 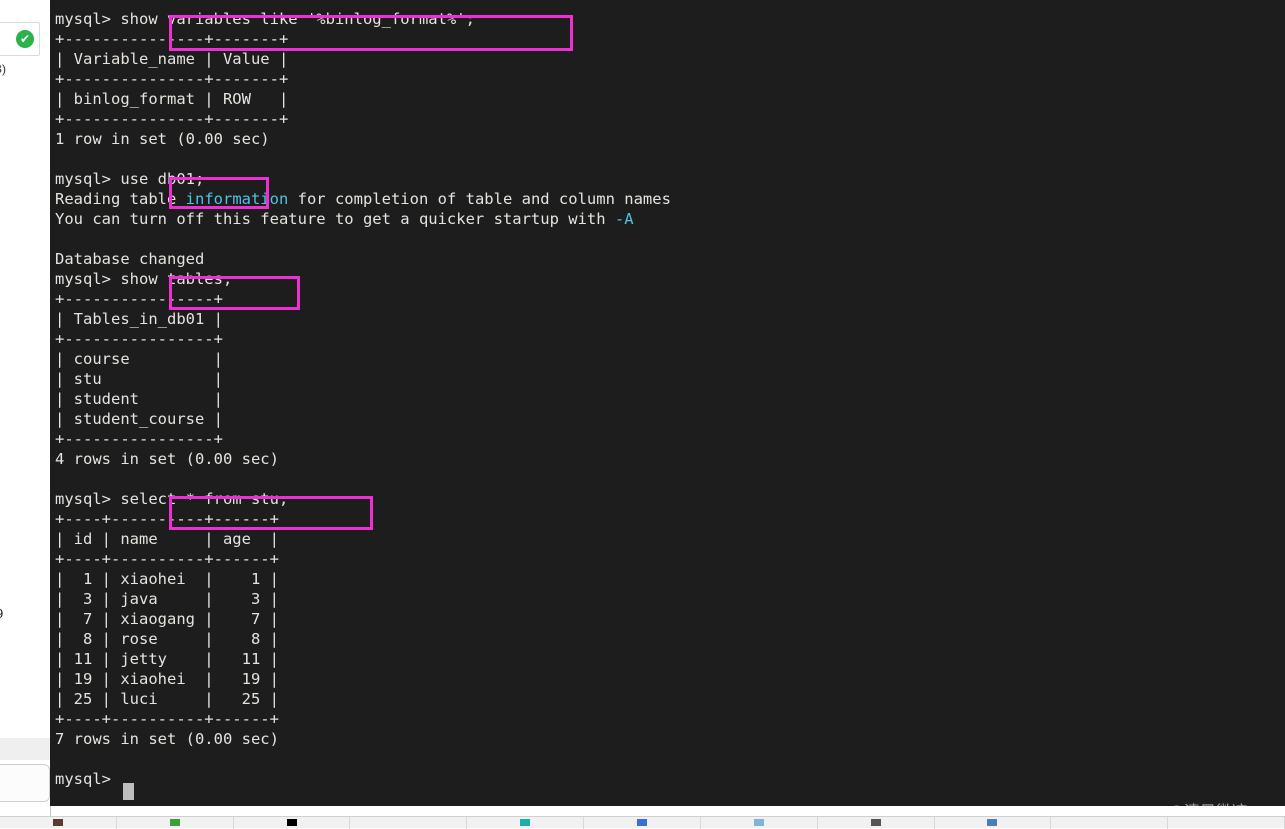 I want to click on taskbar-item-image-icon, so click(x=758, y=822).